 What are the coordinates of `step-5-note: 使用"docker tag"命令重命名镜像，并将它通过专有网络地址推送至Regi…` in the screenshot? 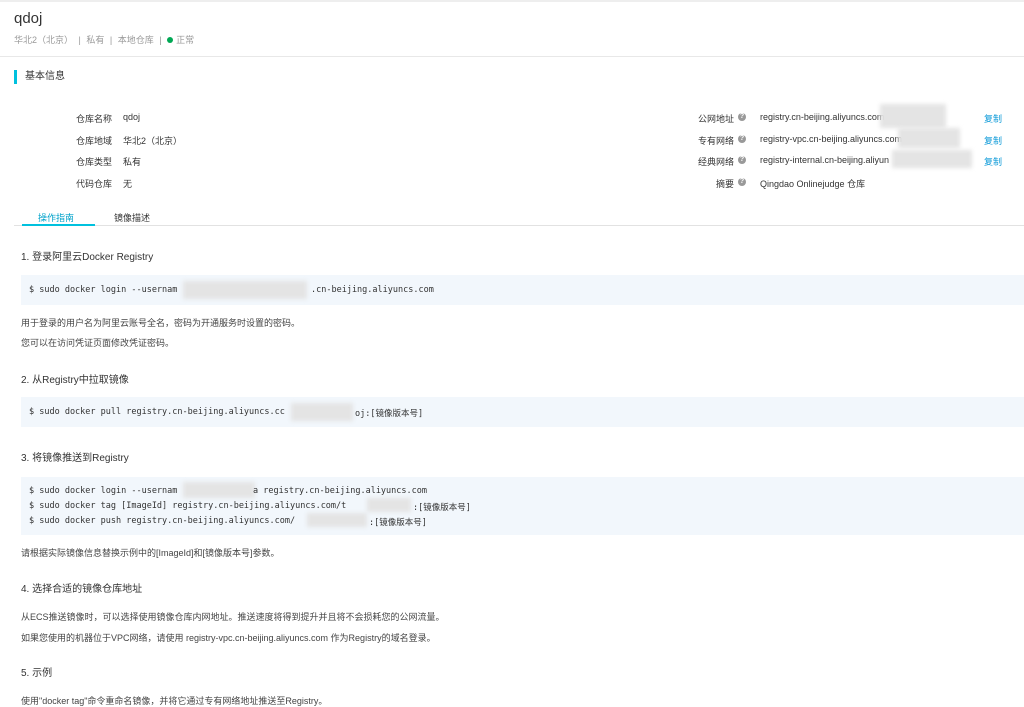 It's located at (174, 701).